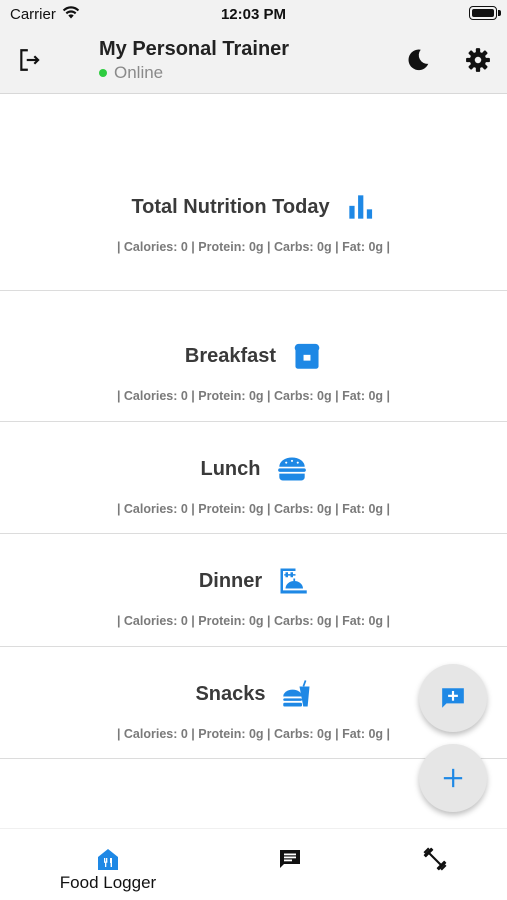  I want to click on bottom-tab-bar: Food Logger, so click(253, 864).